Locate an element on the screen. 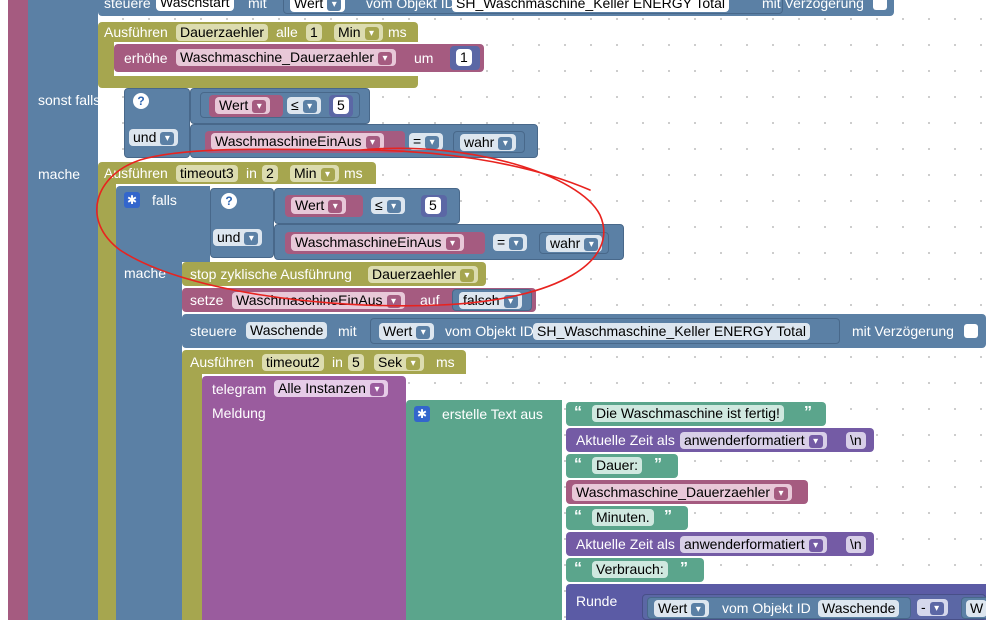 The height and width of the screenshot is (620, 986). gear-icon: ✱ is located at coordinates (132, 200).